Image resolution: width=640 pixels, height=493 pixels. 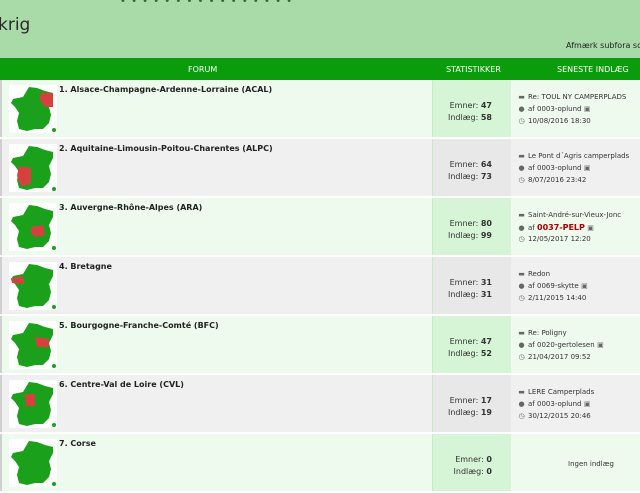 I want to click on topics-count: Emner: 31, so click(x=471, y=282).